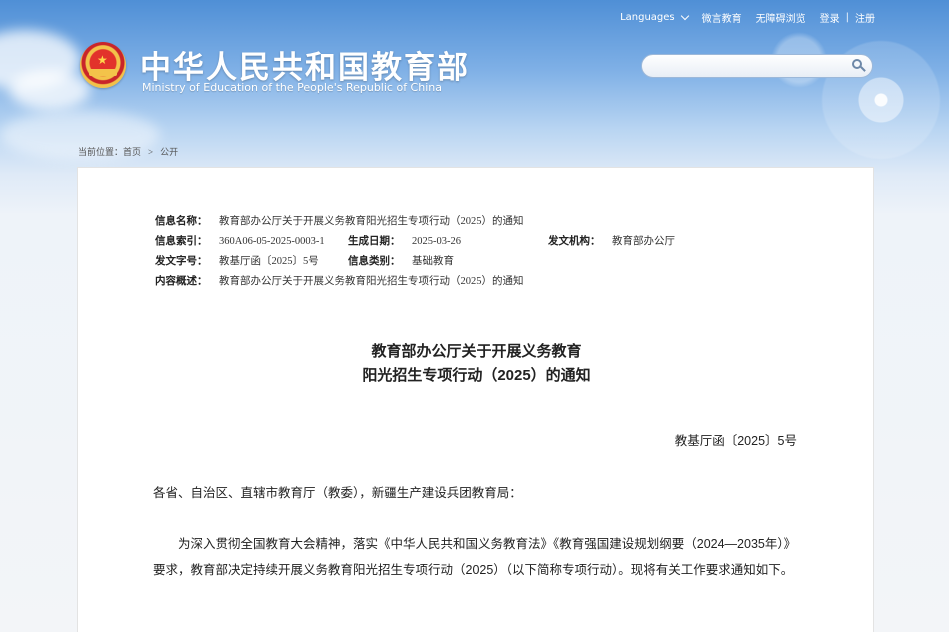 Image resolution: width=949 pixels, height=632 pixels. I want to click on wechat-link: 微言教育, so click(722, 17).